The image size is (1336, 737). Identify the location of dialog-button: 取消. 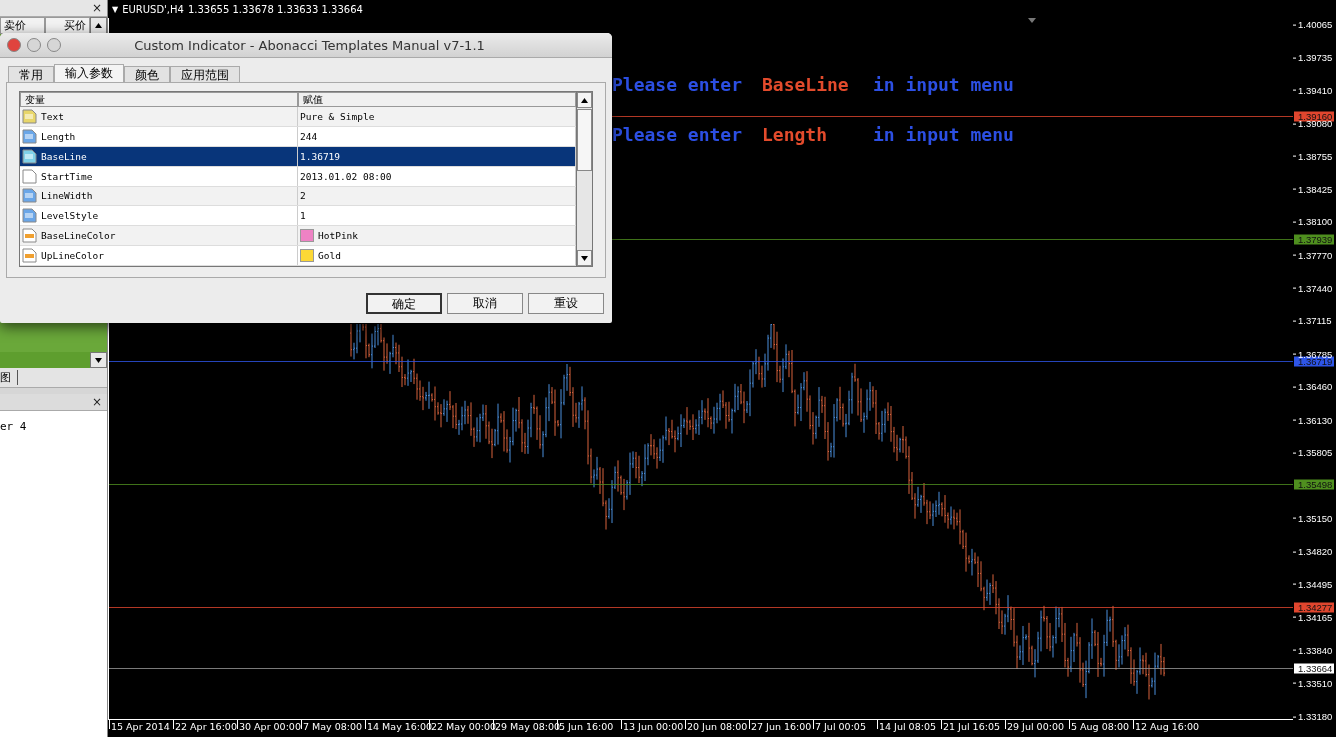
(485, 303).